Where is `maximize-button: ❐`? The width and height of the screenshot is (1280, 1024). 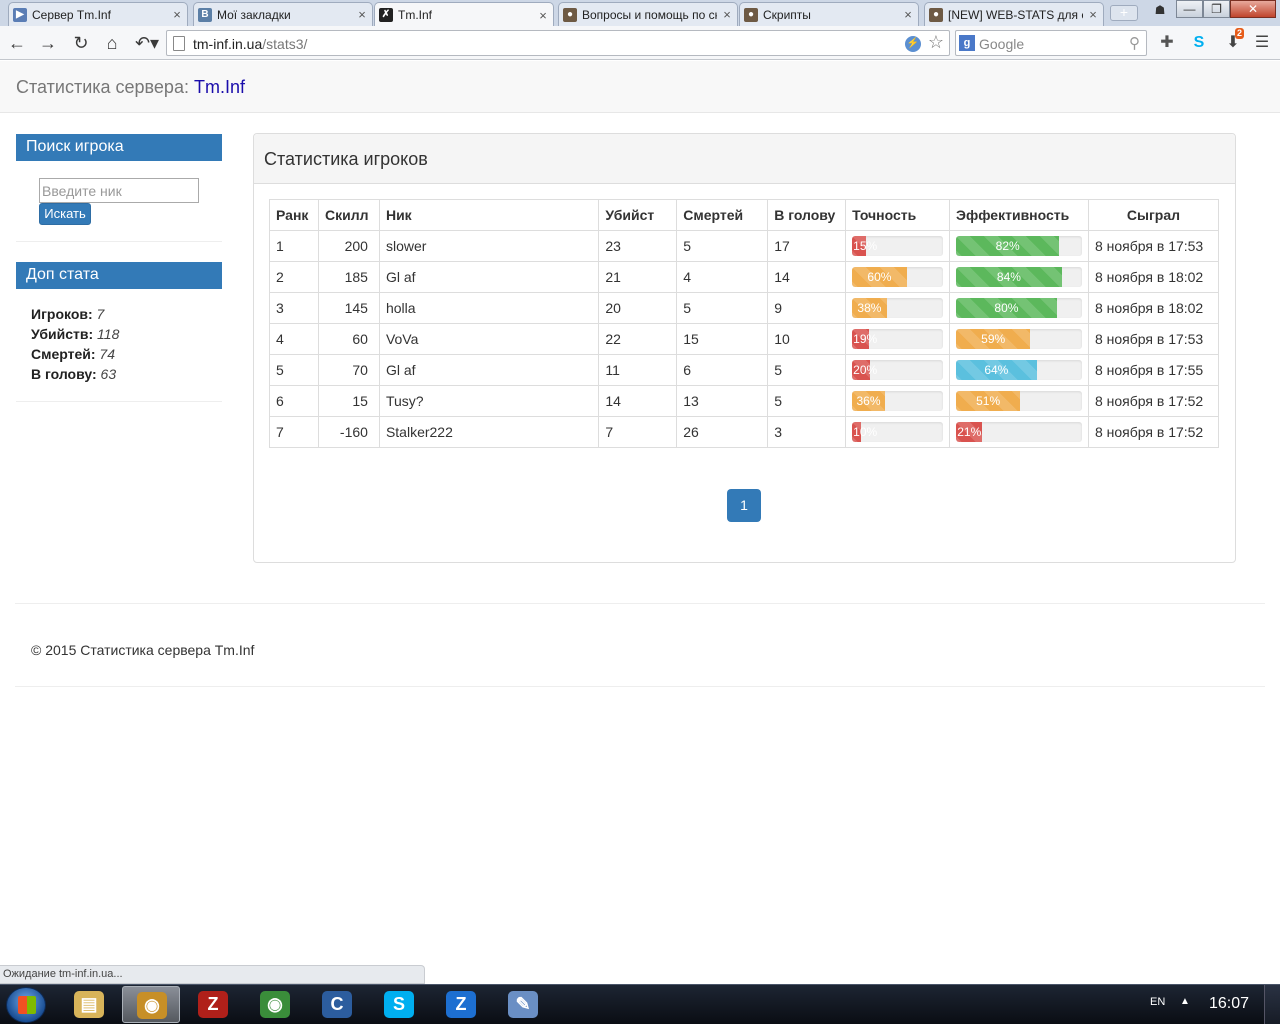 maximize-button: ❐ is located at coordinates (1216, 9).